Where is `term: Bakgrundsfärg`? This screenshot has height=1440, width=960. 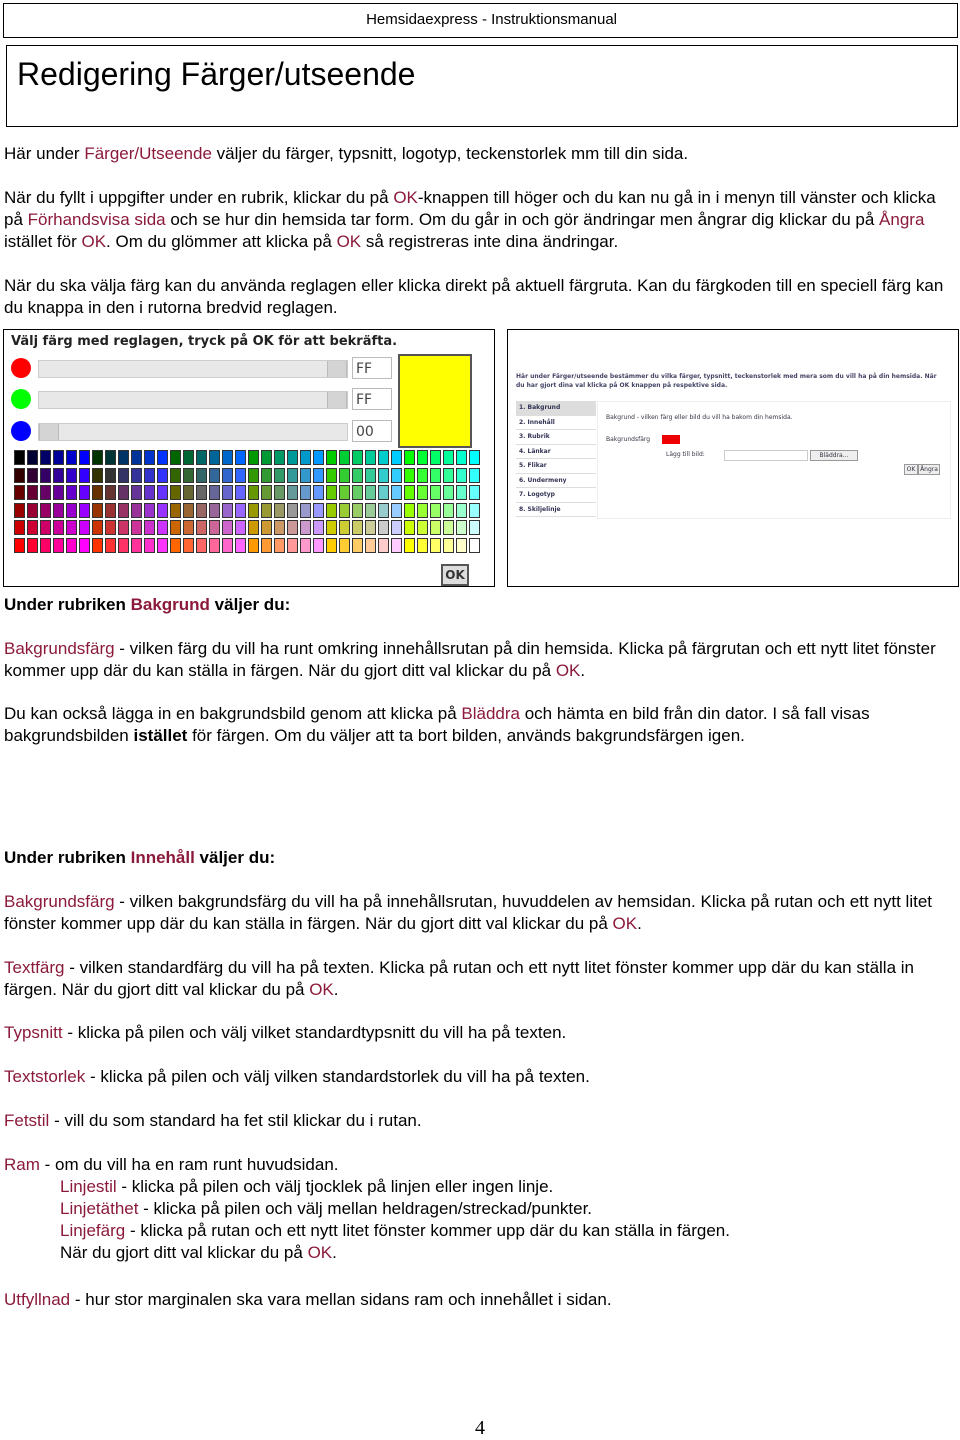
term: Bakgrundsfärg is located at coordinates (59, 901).